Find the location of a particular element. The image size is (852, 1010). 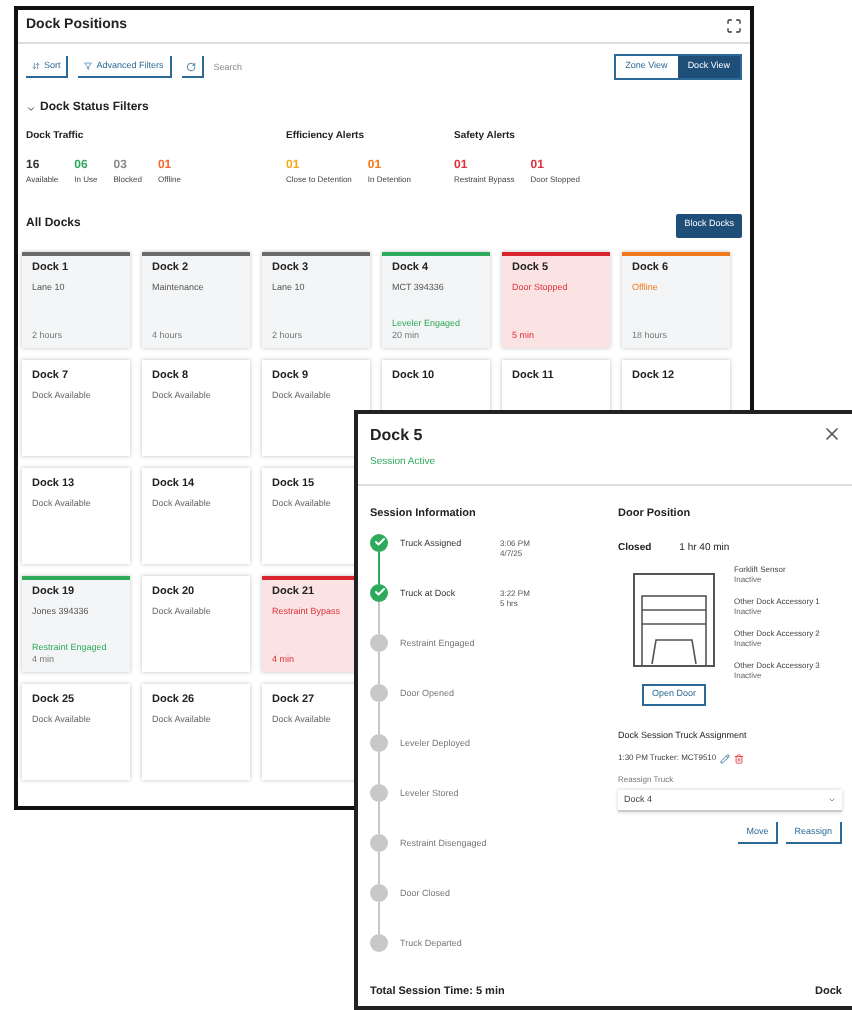

refresh-button is located at coordinates (192, 67).